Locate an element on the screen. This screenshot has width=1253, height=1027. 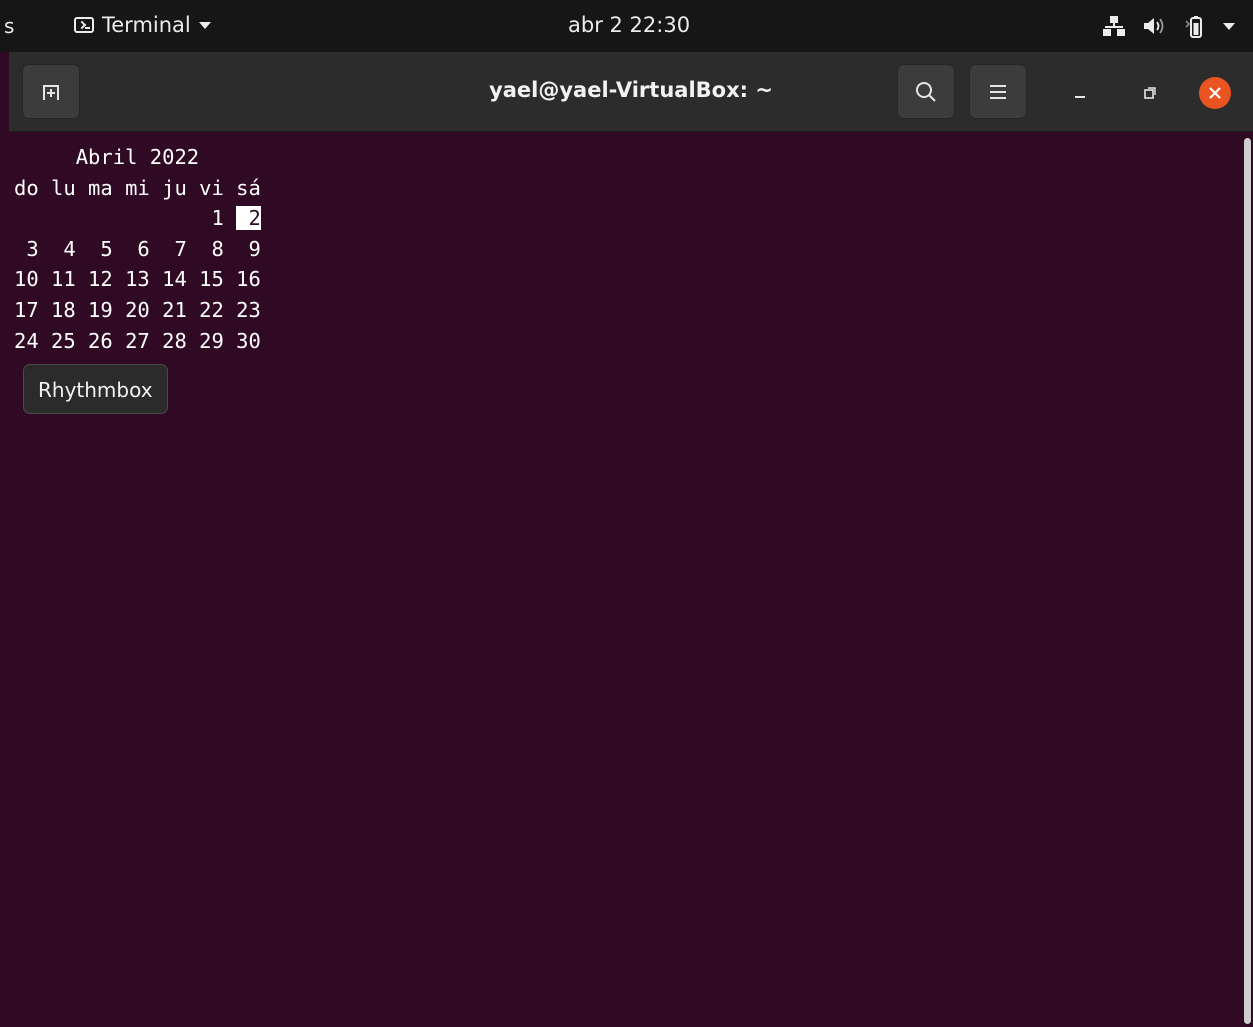
close-button is located at coordinates (1215, 93).